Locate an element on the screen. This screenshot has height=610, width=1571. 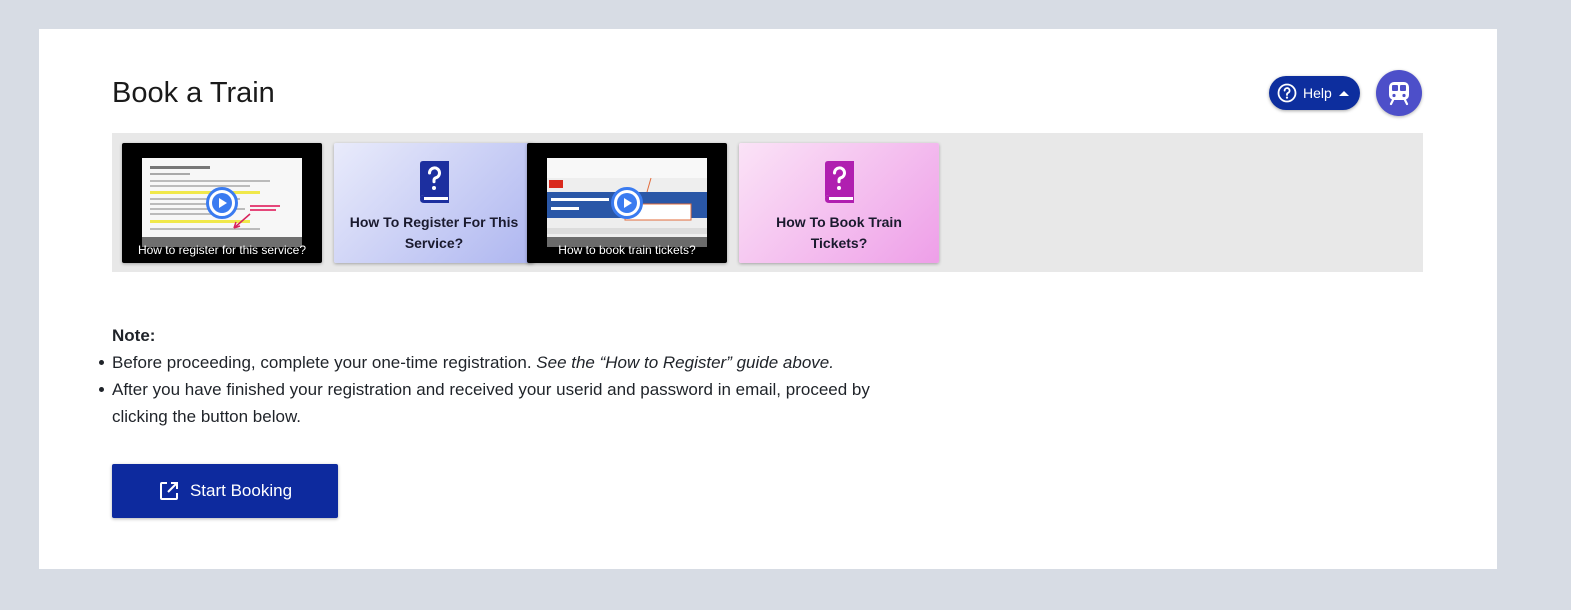
start-booking-button: Start Booking is located at coordinates (225, 491).